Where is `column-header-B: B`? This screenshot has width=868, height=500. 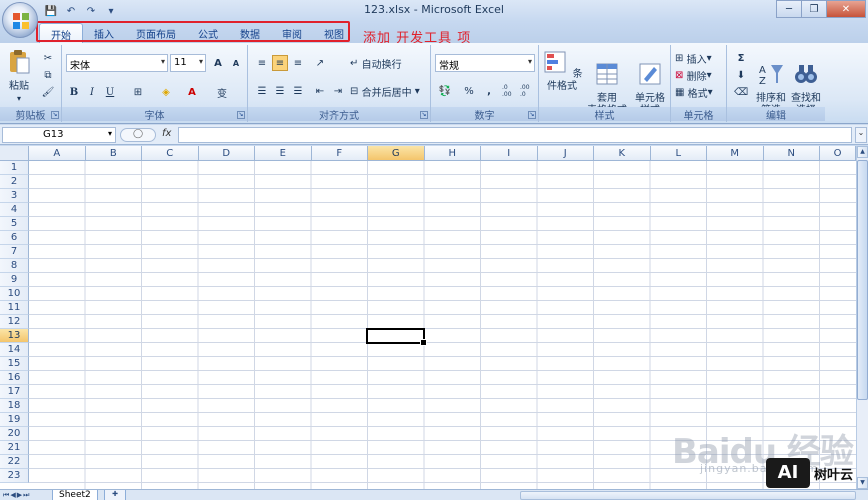
column-header-B: B is located at coordinates (113, 153).